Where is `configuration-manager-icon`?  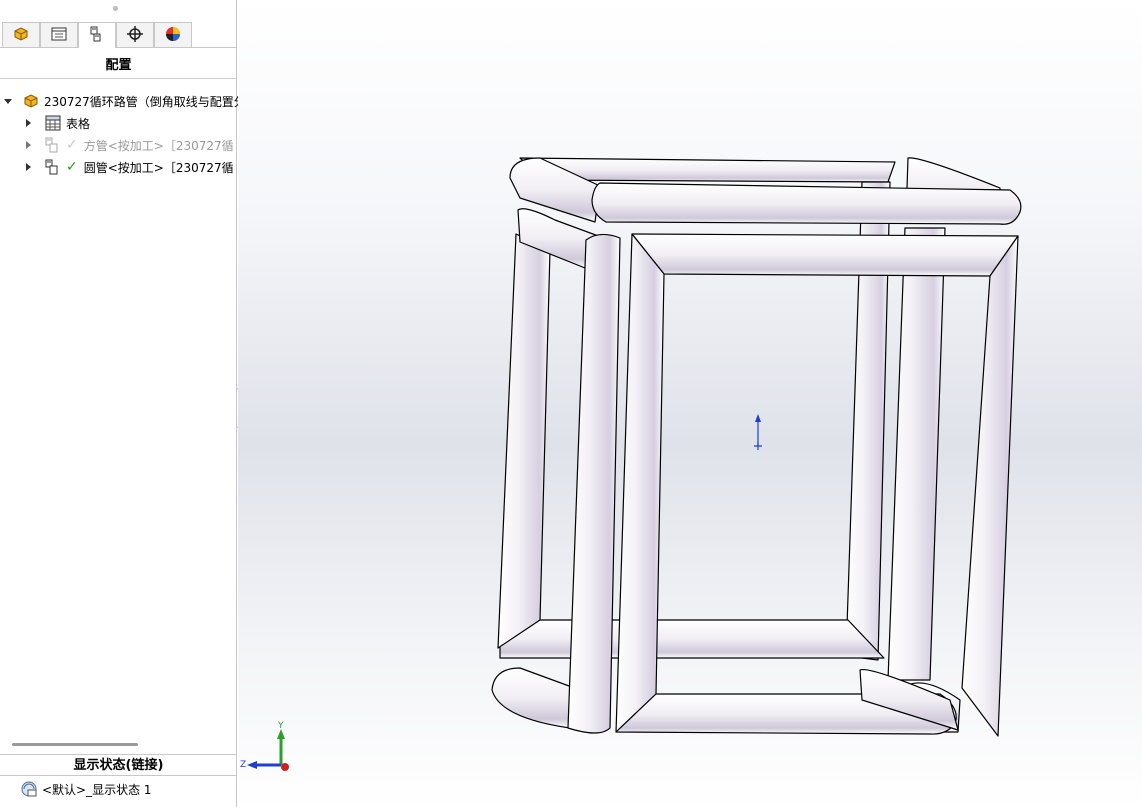
configuration-manager-icon is located at coordinates (97, 35).